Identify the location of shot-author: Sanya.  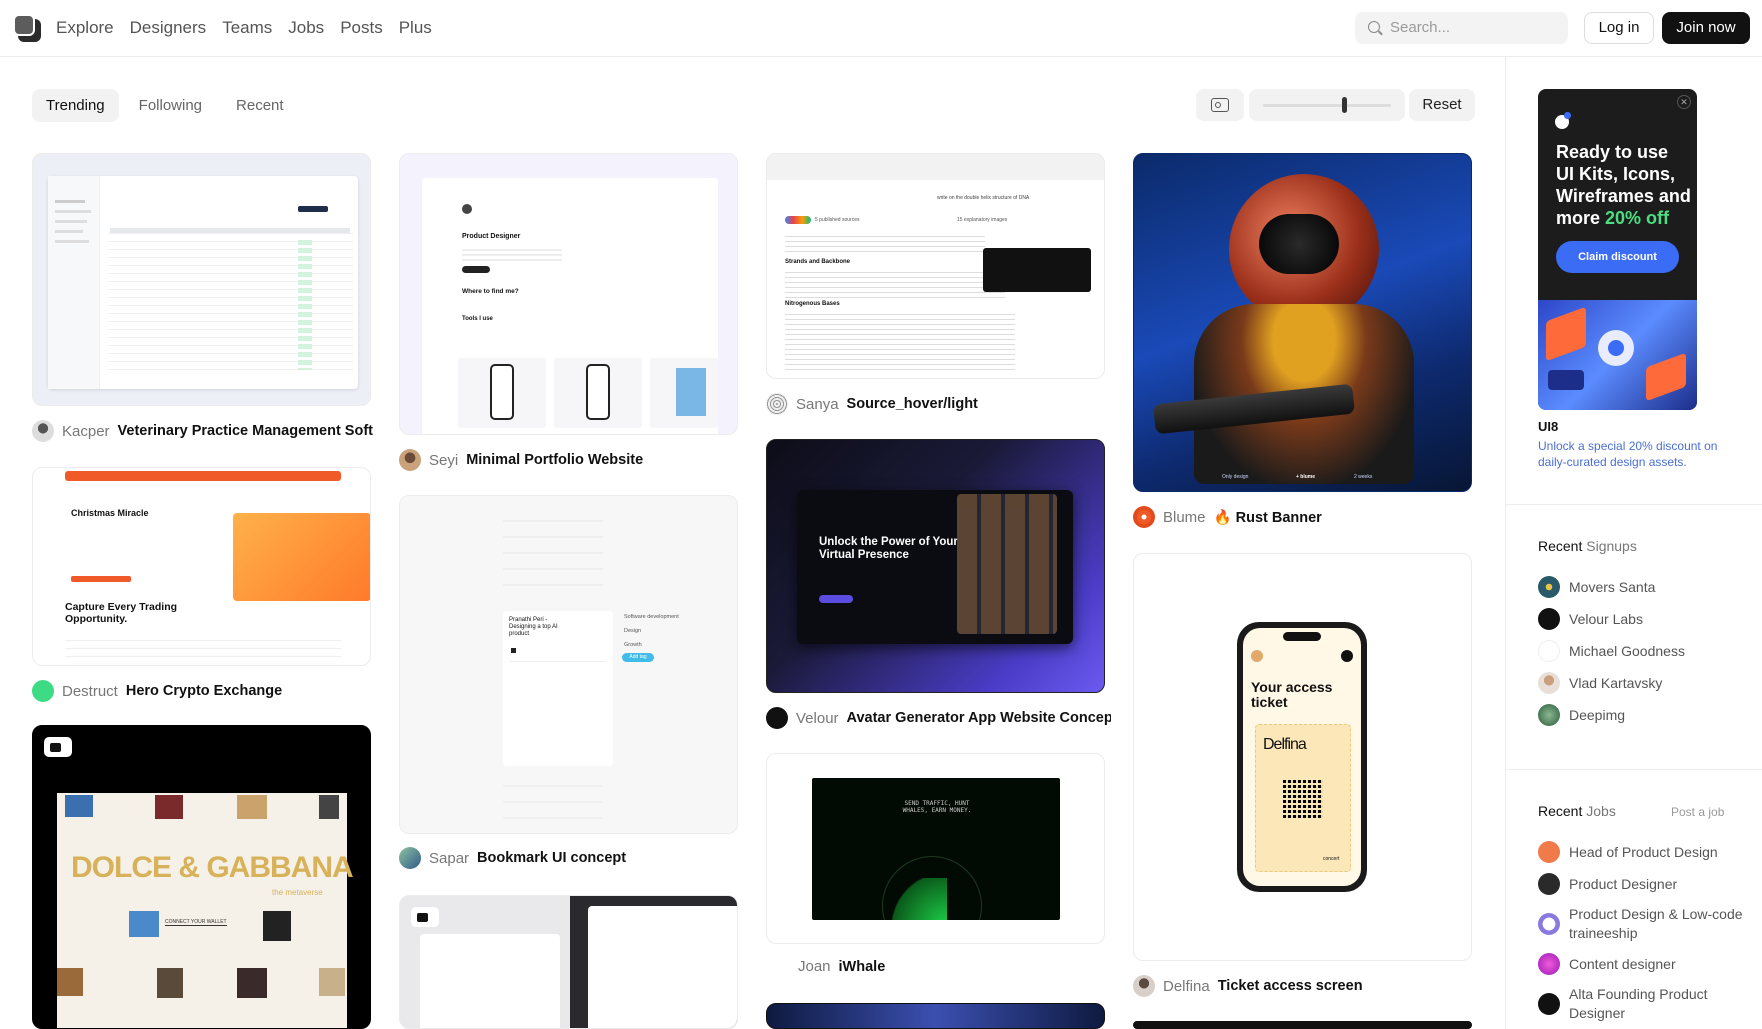
(817, 404).